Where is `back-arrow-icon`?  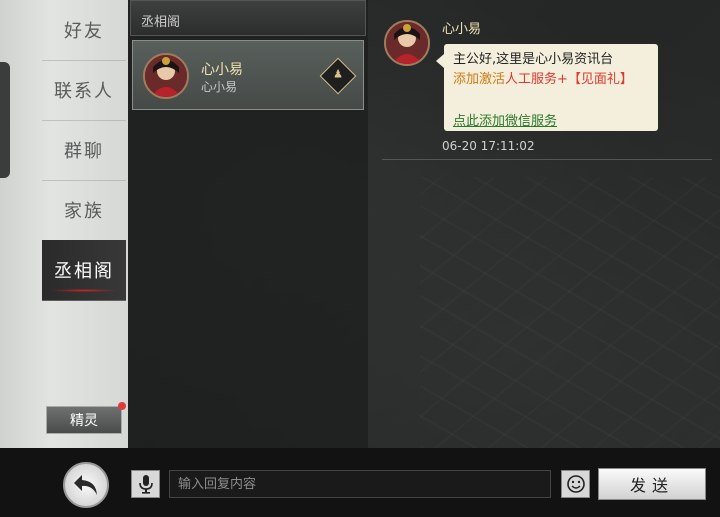 back-arrow-icon is located at coordinates (85, 485).